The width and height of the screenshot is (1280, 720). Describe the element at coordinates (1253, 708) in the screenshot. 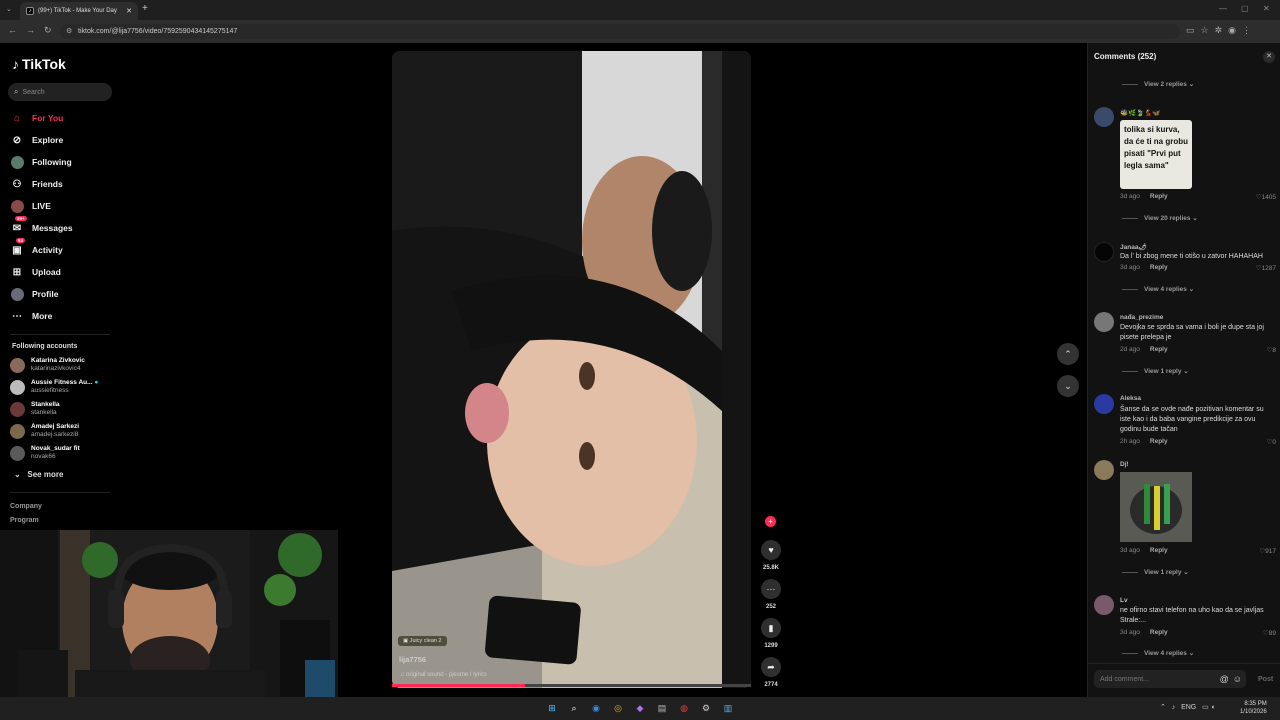

I see `taskbar-clock: 8:35 PM 1/10/2026` at that location.